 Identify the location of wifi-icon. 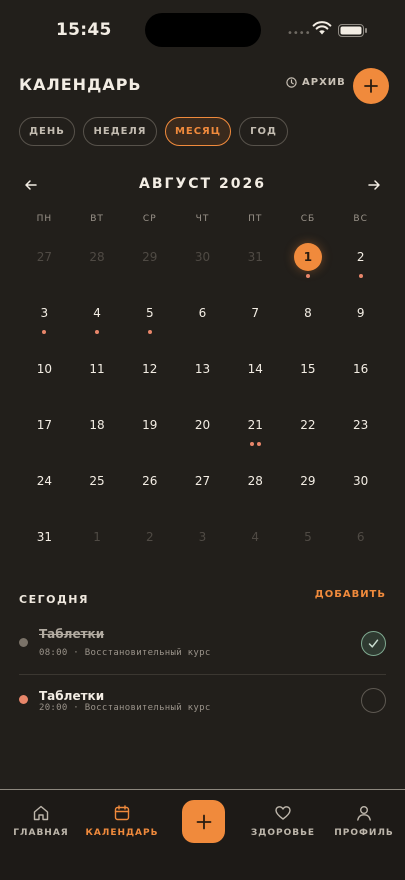
(322, 28).